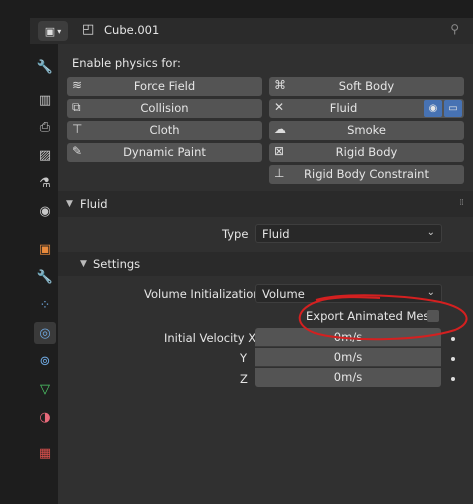 Image resolution: width=473 pixels, height=504 pixels. What do you see at coordinates (45, 305) in the screenshot?
I see `particles-tab-icon: ⁘` at bounding box center [45, 305].